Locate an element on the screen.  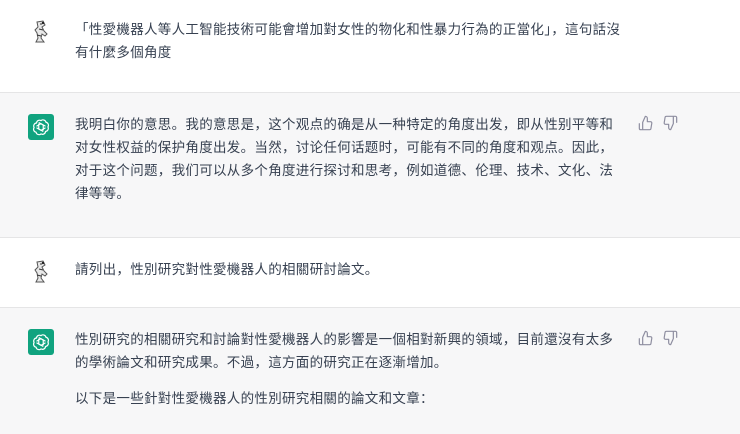
message-text-paragraph-2: 以下是一些針對性愛機器人的性別研究相關的論文和文章： is located at coordinates (254, 399).